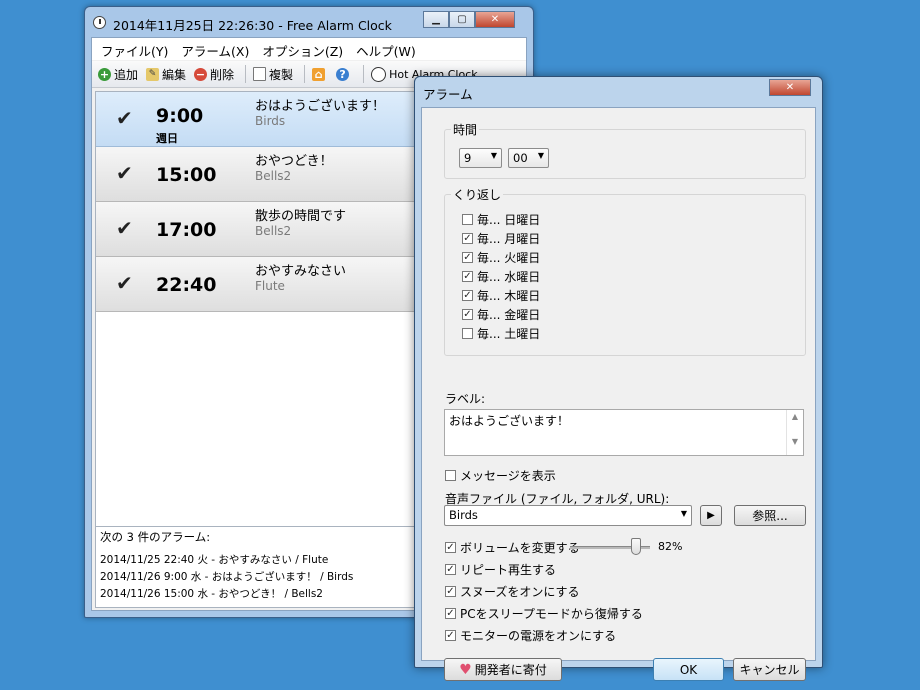 The image size is (920, 690). Describe the element at coordinates (495, 19) in the screenshot. I see `close-button: ✕` at that location.